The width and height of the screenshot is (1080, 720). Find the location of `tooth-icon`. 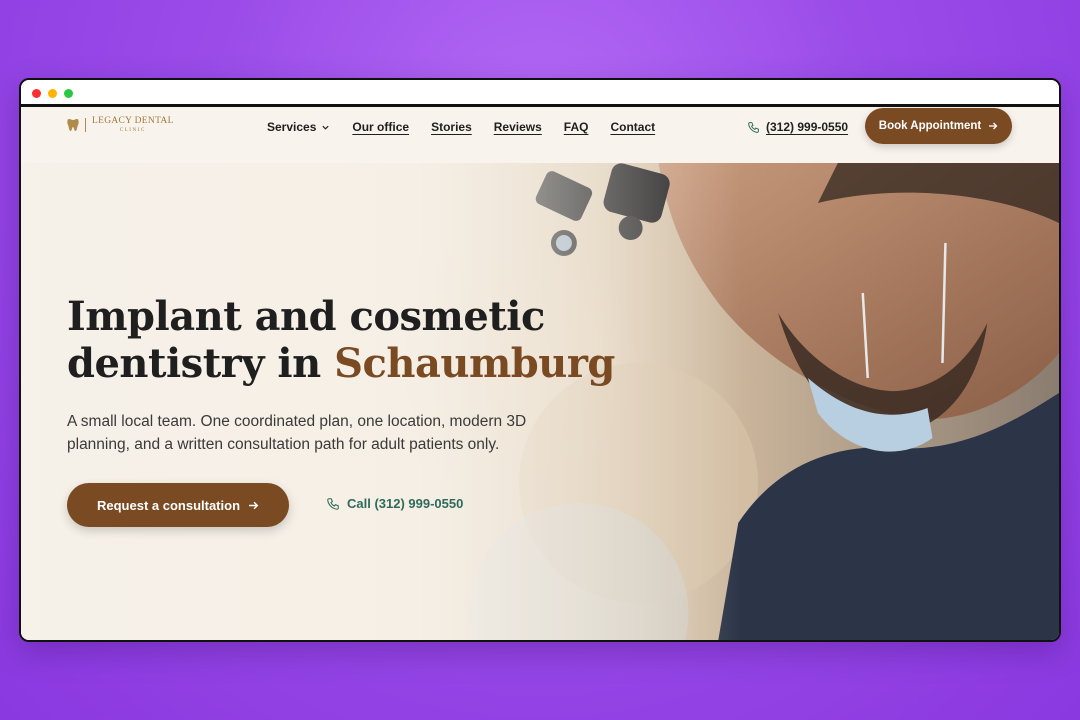

tooth-icon is located at coordinates (73, 124).